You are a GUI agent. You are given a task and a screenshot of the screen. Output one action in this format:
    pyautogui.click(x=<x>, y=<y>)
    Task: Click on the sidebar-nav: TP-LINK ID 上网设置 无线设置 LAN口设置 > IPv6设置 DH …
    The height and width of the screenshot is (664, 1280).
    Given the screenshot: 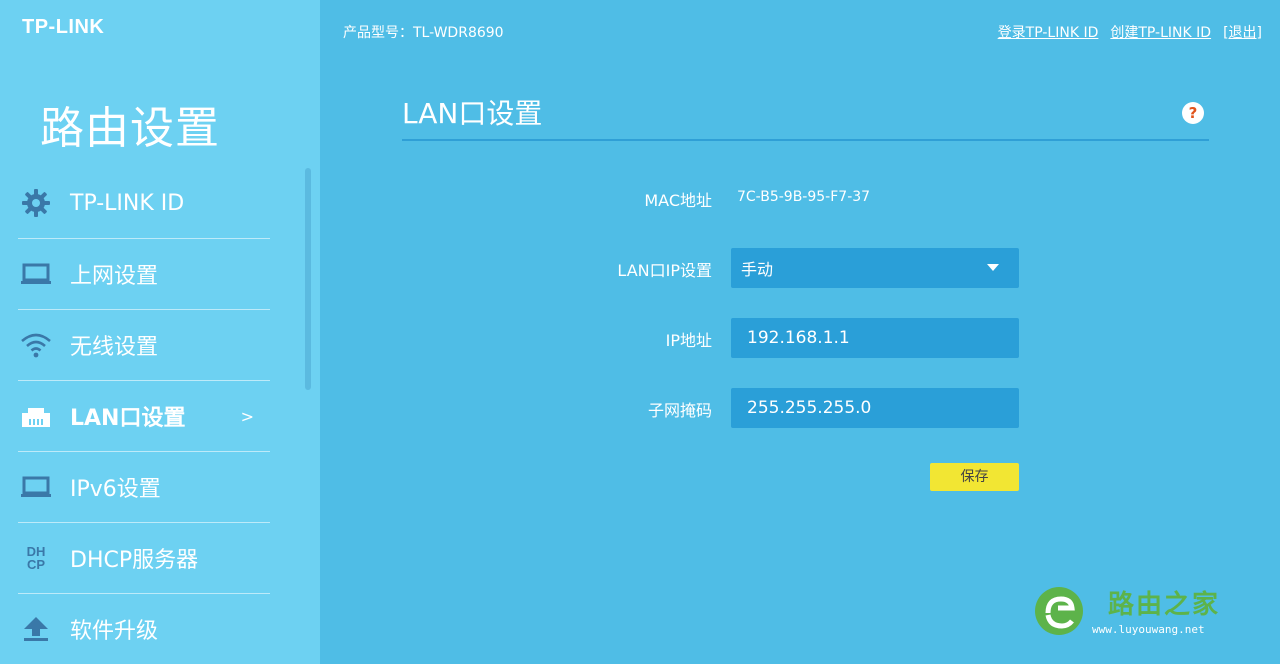 What is the action you would take?
    pyautogui.click(x=144, y=416)
    